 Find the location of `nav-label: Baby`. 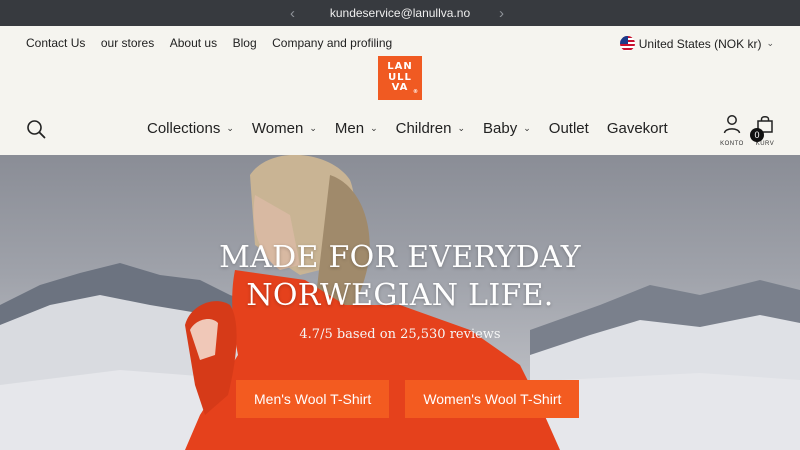

nav-label: Baby is located at coordinates (500, 128).